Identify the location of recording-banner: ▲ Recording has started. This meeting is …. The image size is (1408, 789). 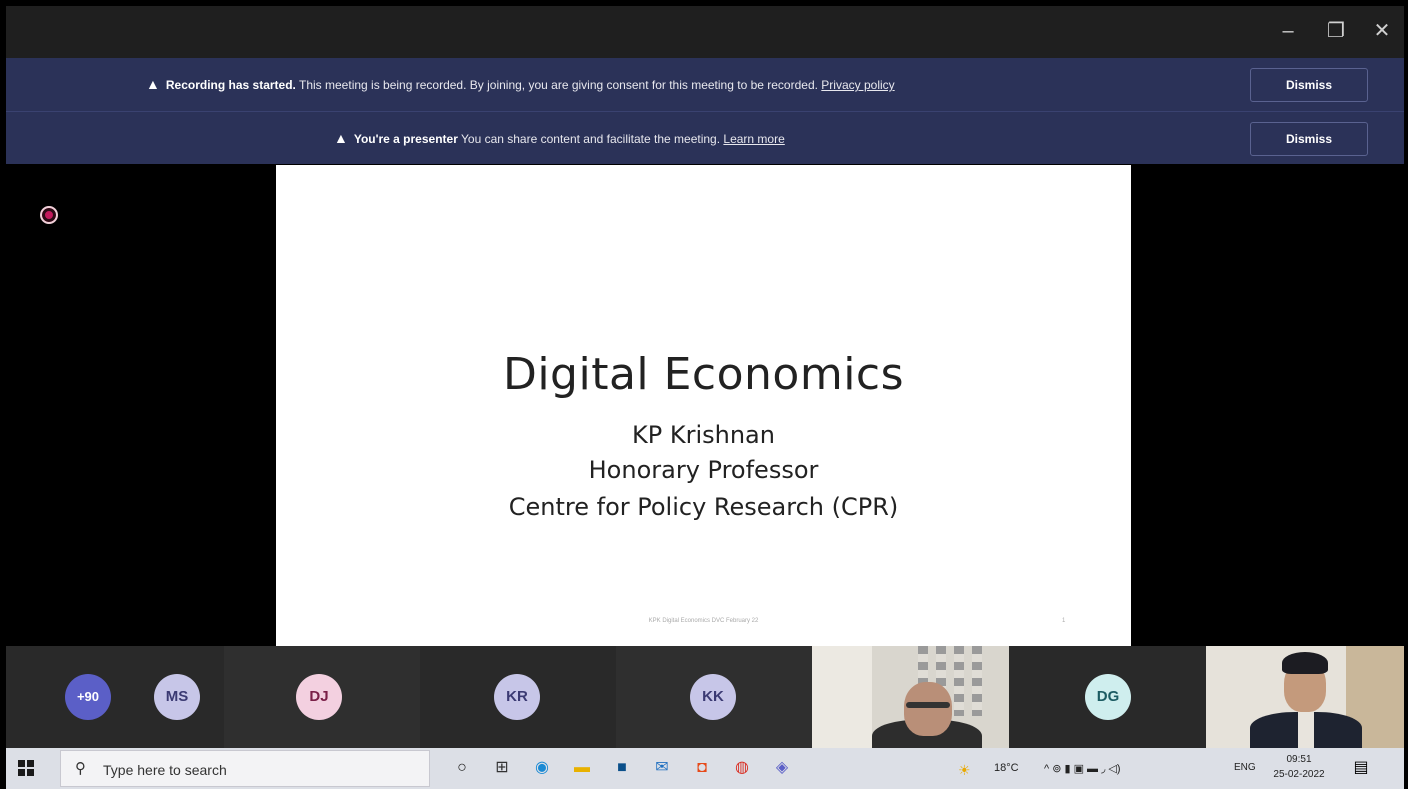
(705, 84).